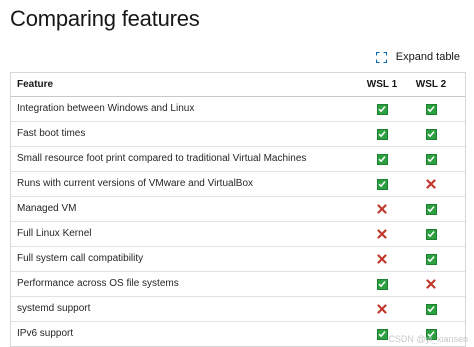 Image resolution: width=474 pixels, height=347 pixels. What do you see at coordinates (105, 18) in the screenshot?
I see `page-title: Comparing features` at bounding box center [105, 18].